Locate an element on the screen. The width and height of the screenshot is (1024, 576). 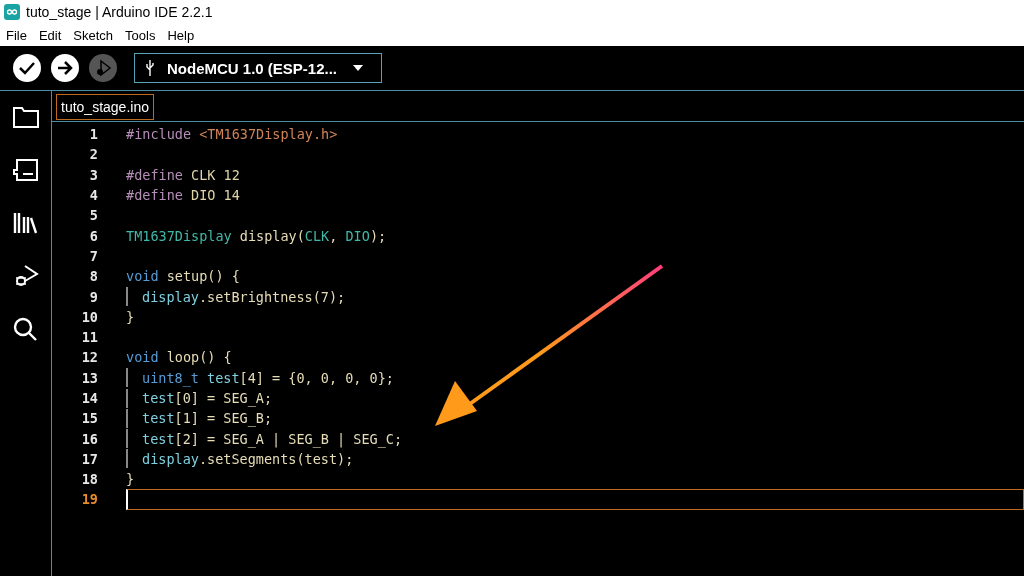
line-number: 5 is located at coordinates (93, 215).